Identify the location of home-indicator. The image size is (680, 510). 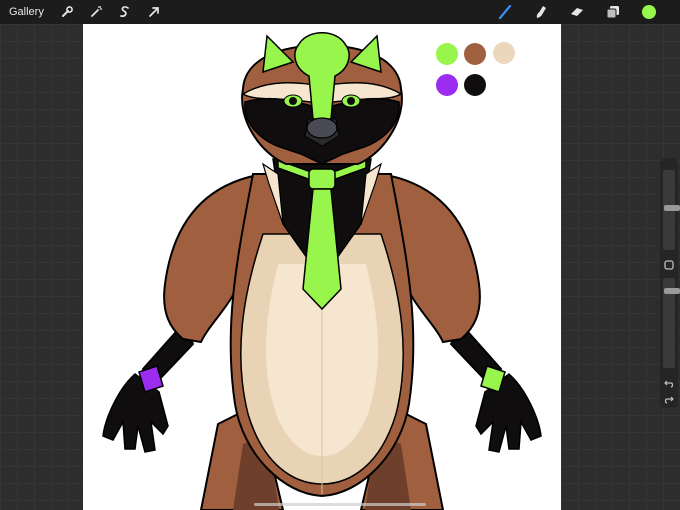
(340, 504).